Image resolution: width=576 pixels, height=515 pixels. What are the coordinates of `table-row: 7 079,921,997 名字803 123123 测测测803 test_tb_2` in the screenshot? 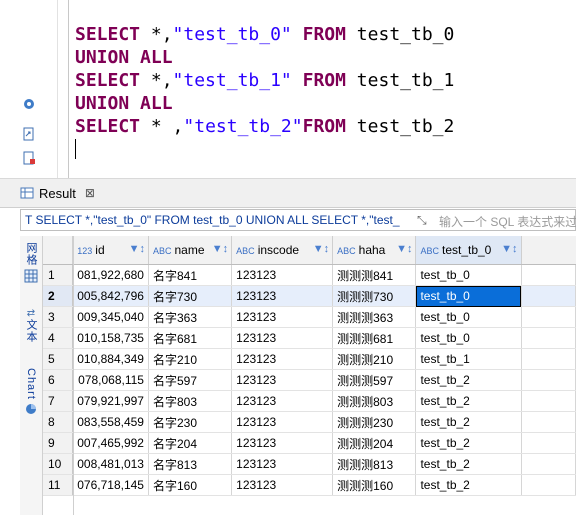 It's located at (309, 401).